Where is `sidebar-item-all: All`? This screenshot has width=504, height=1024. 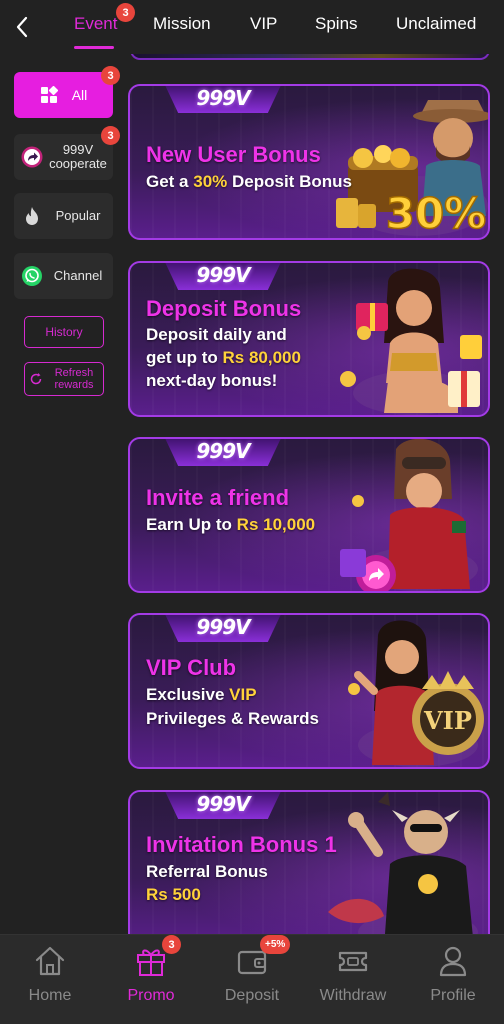 sidebar-item-all: All is located at coordinates (63, 95).